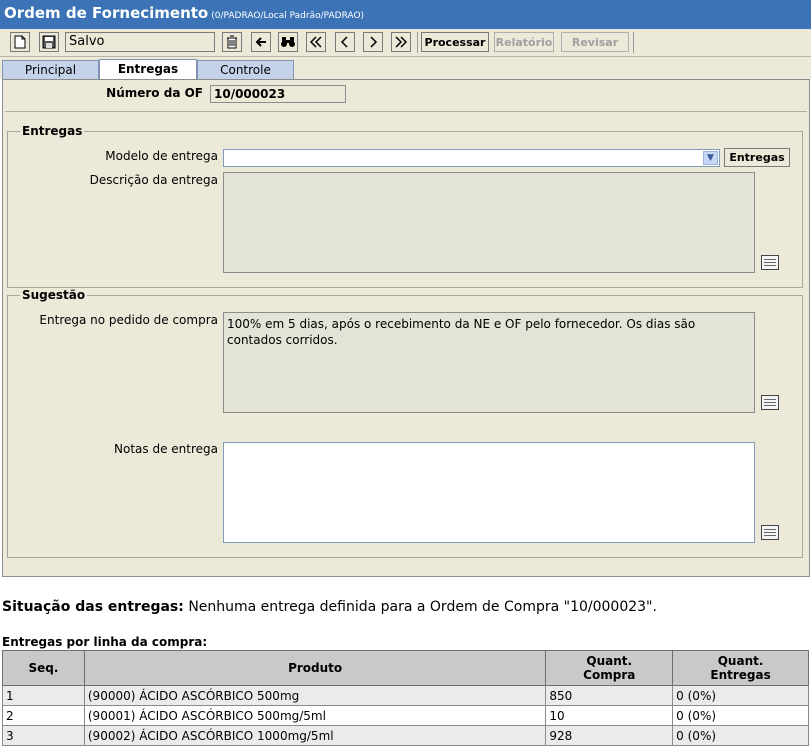 This screenshot has width=811, height=748. Describe the element at coordinates (609, 715) in the screenshot. I see `cell-compra: 10` at that location.